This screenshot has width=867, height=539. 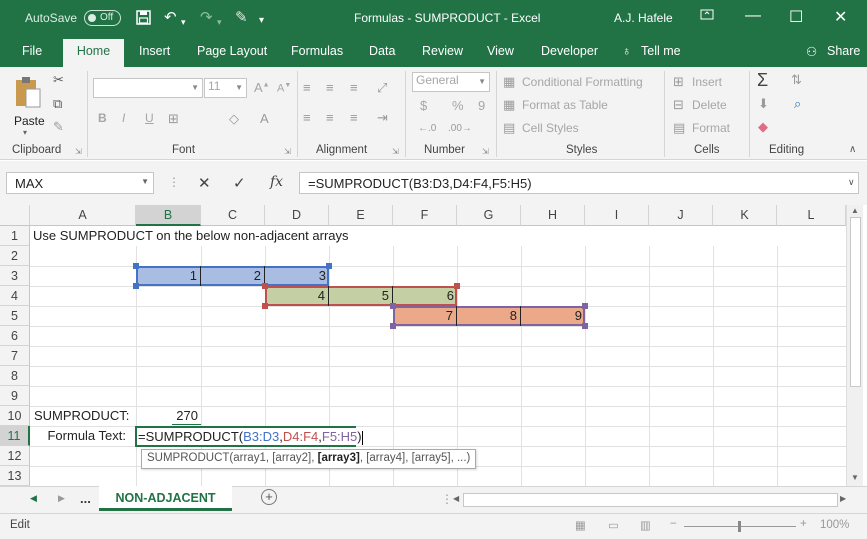 I want to click on page-layout-view-icon: ▭, so click(x=613, y=525).